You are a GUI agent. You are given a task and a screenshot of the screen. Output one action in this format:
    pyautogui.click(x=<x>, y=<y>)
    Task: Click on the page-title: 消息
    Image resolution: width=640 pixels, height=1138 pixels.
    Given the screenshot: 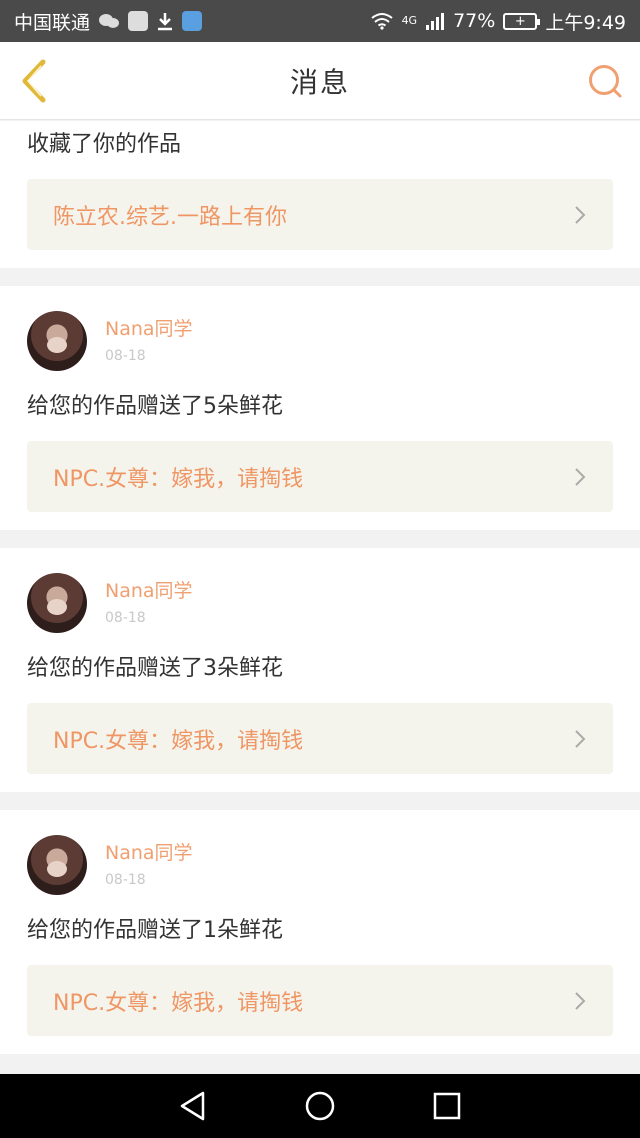 What is the action you would take?
    pyautogui.click(x=319, y=82)
    